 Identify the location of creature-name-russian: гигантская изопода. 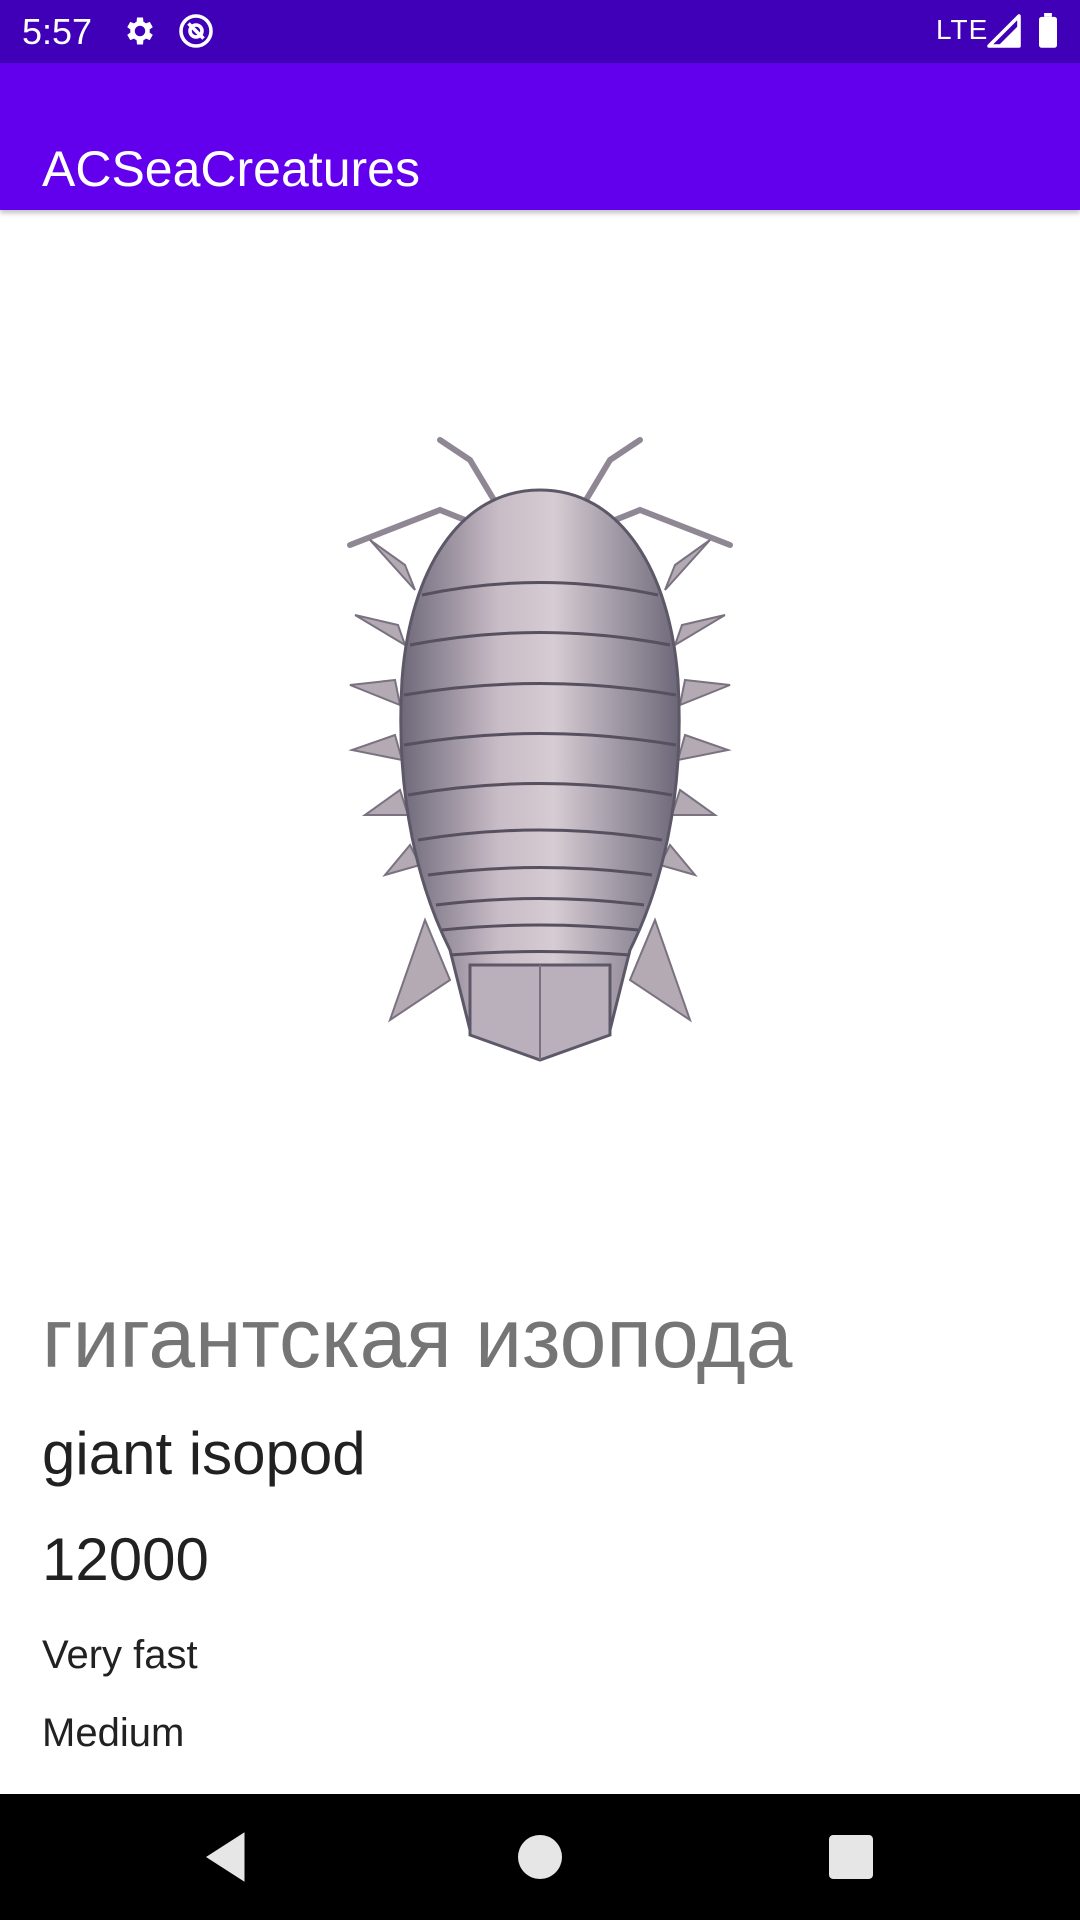
(417, 1338).